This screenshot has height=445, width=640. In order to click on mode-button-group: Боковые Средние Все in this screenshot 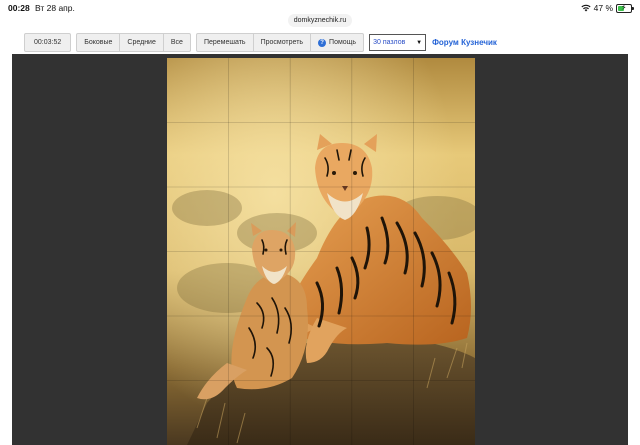, I will do `click(133, 42)`.